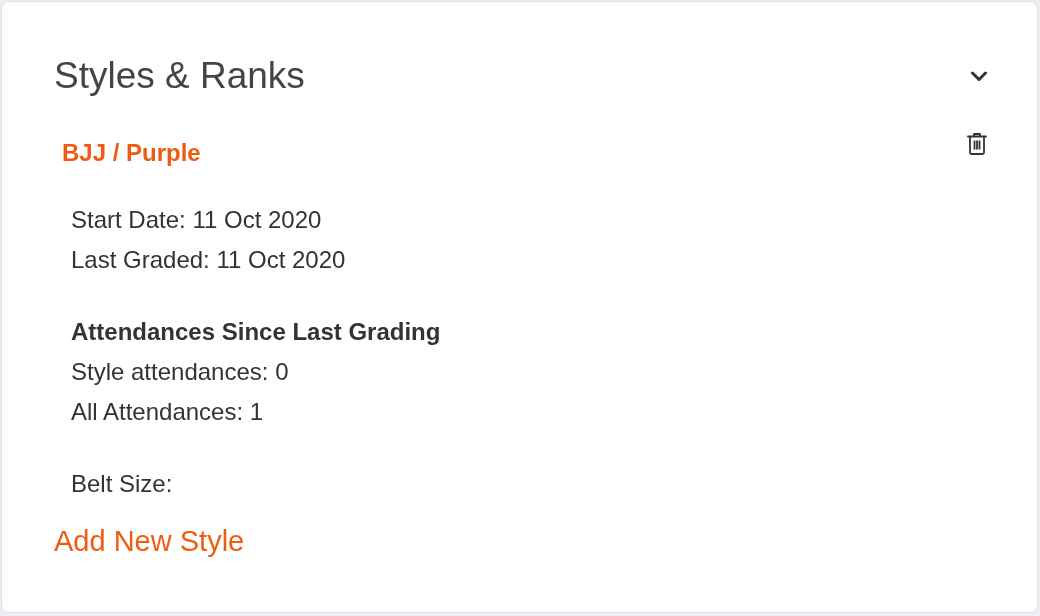  Describe the element at coordinates (168, 412) in the screenshot. I see `attendance-count: All Attendances: 1` at that location.